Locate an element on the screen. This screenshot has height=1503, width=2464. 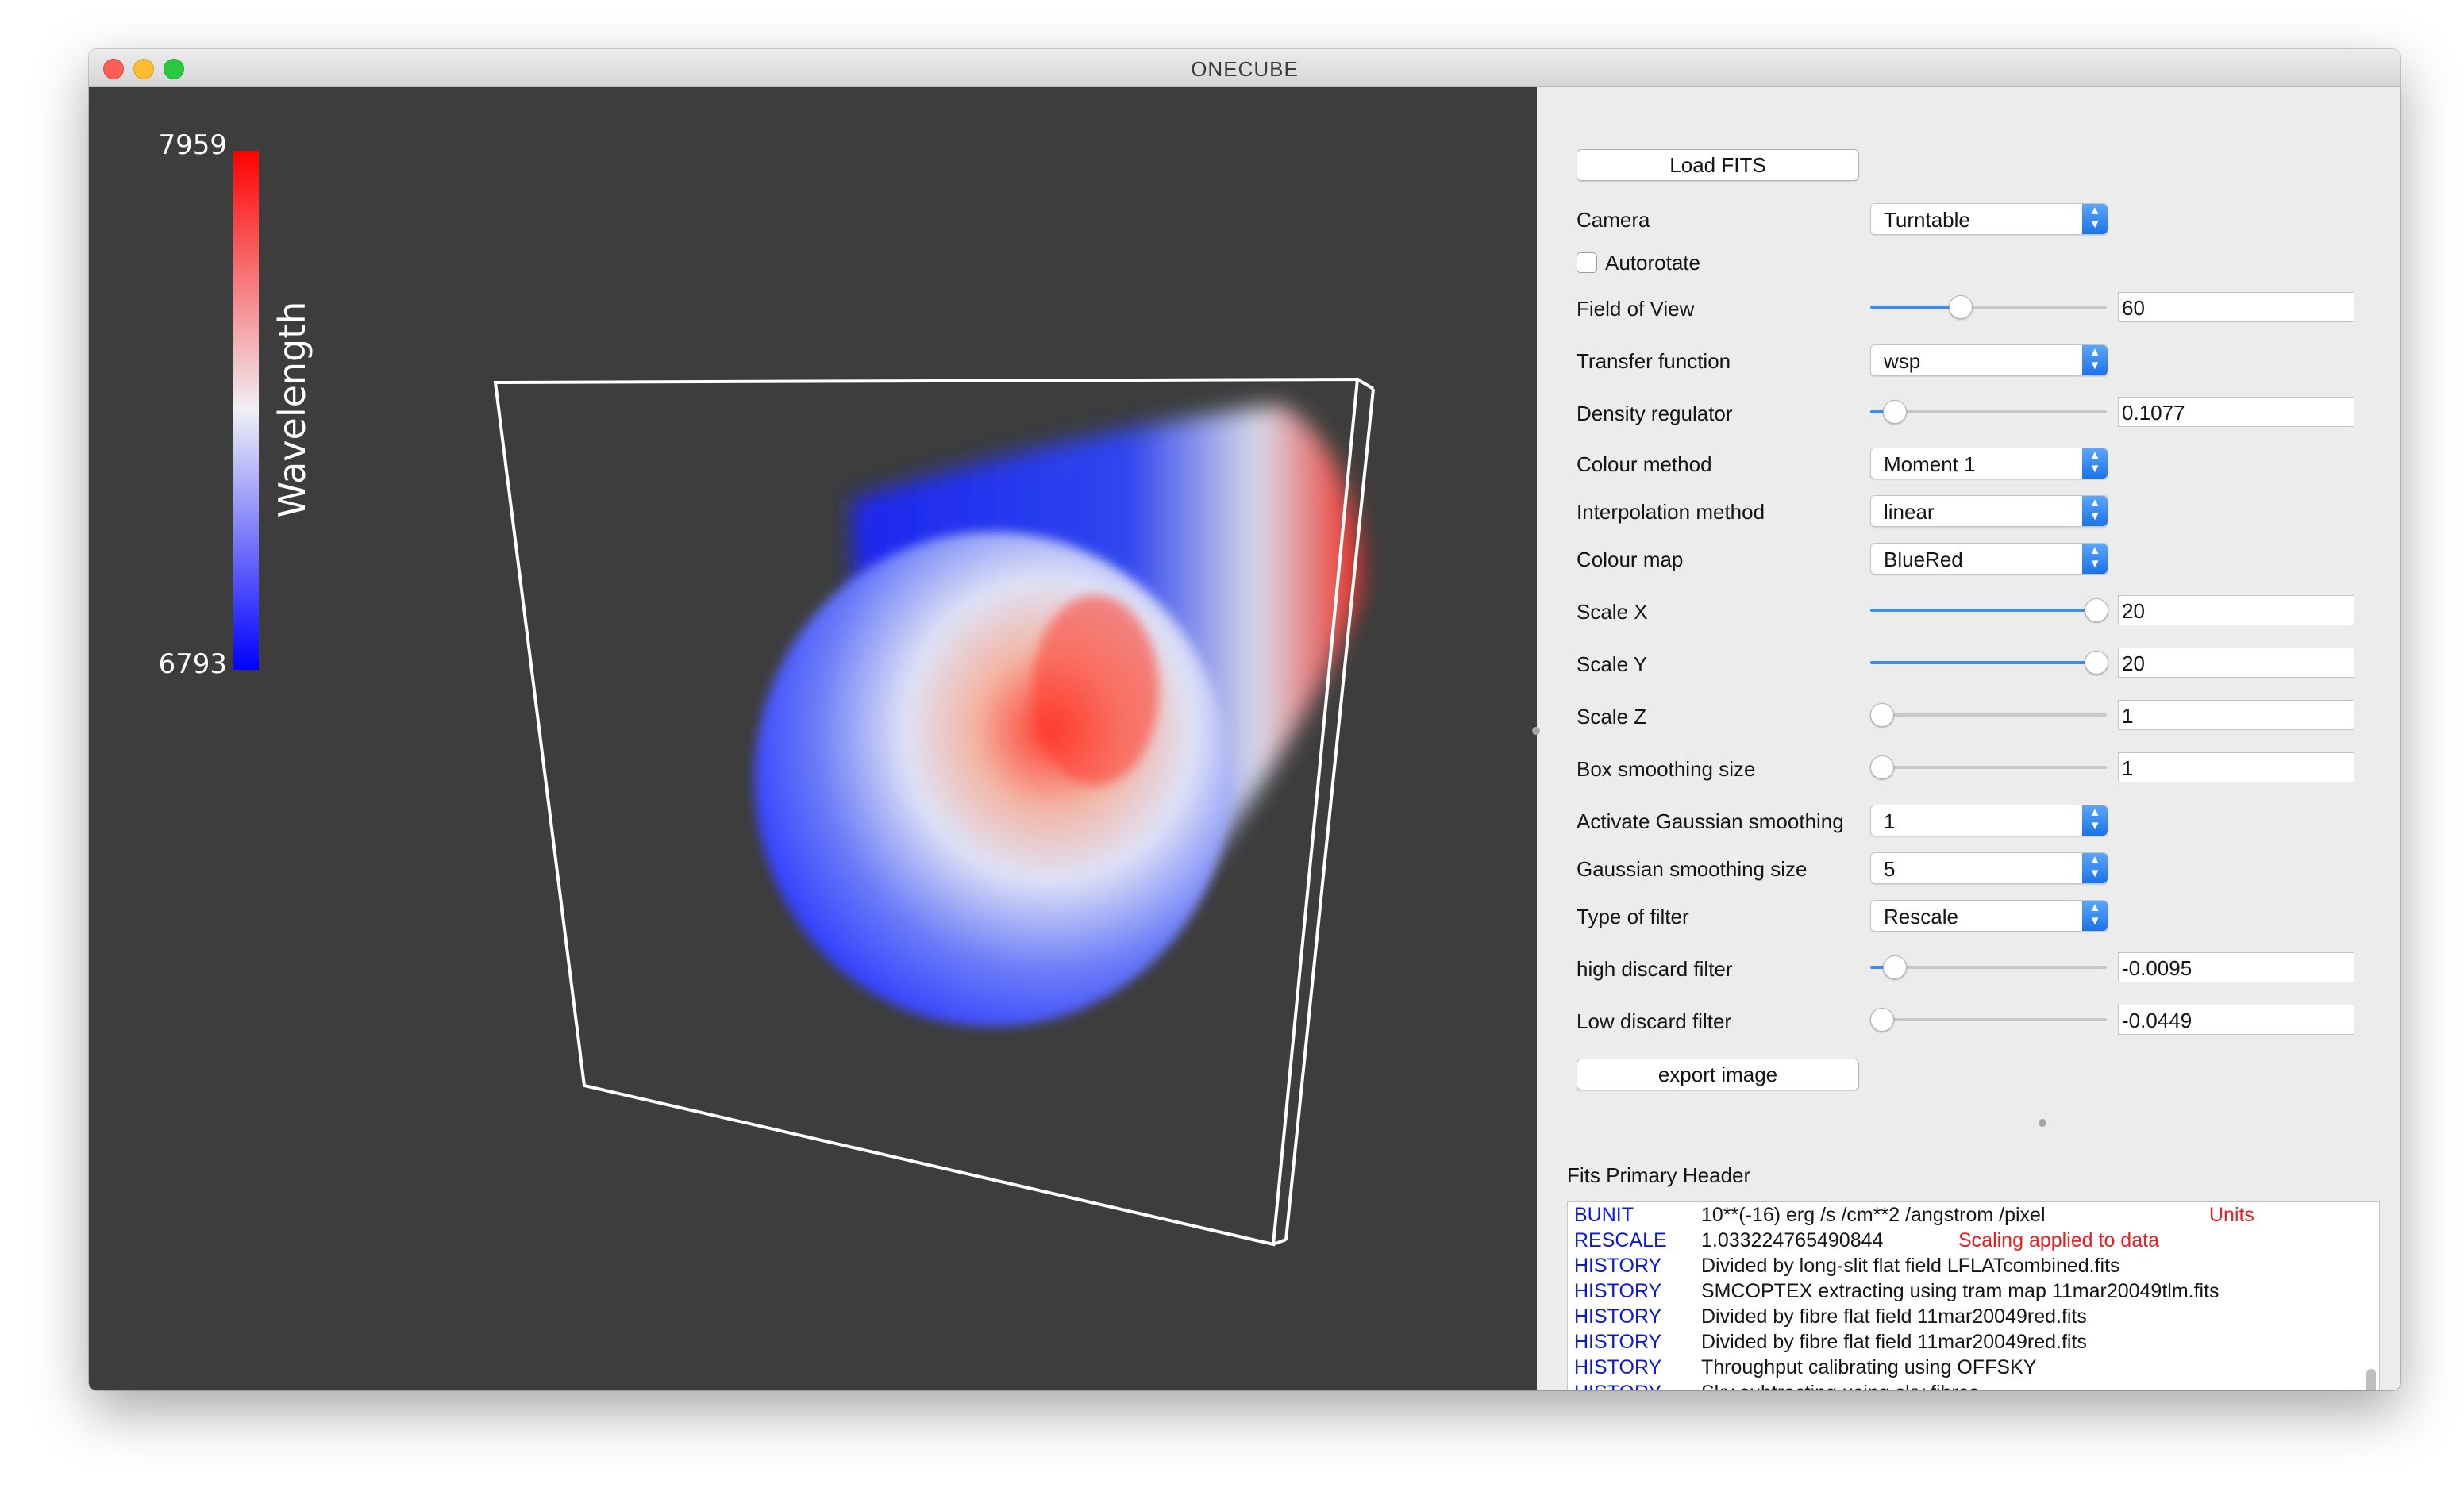
density-regulator-input: 0.1077 is located at coordinates (2236, 412).